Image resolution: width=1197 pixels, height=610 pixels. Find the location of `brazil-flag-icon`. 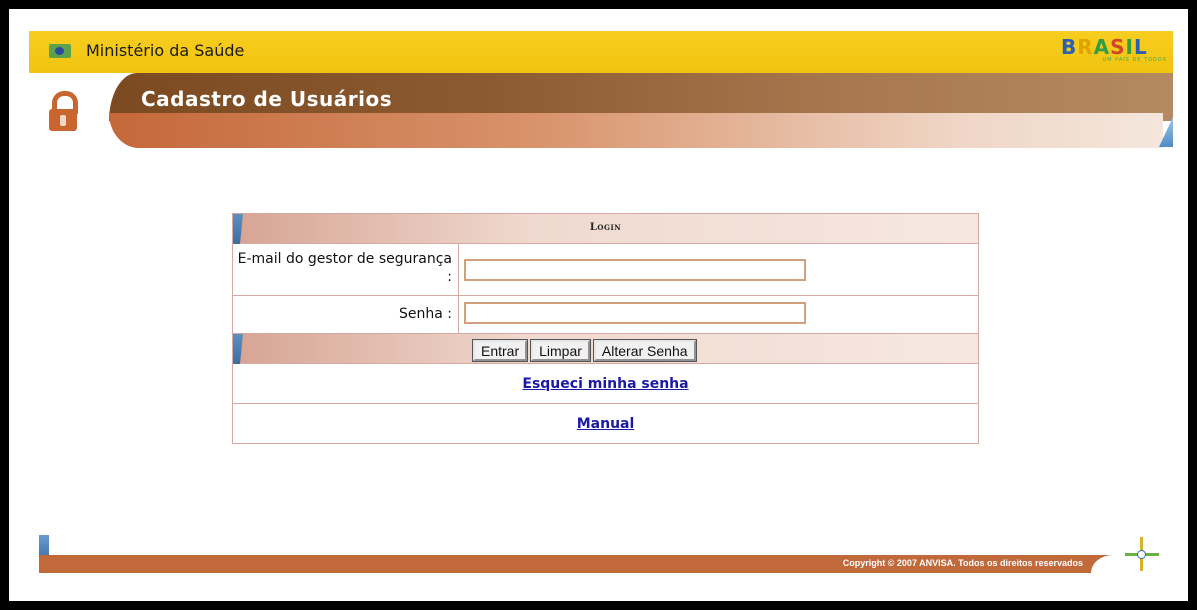

brazil-flag-icon is located at coordinates (60, 51).